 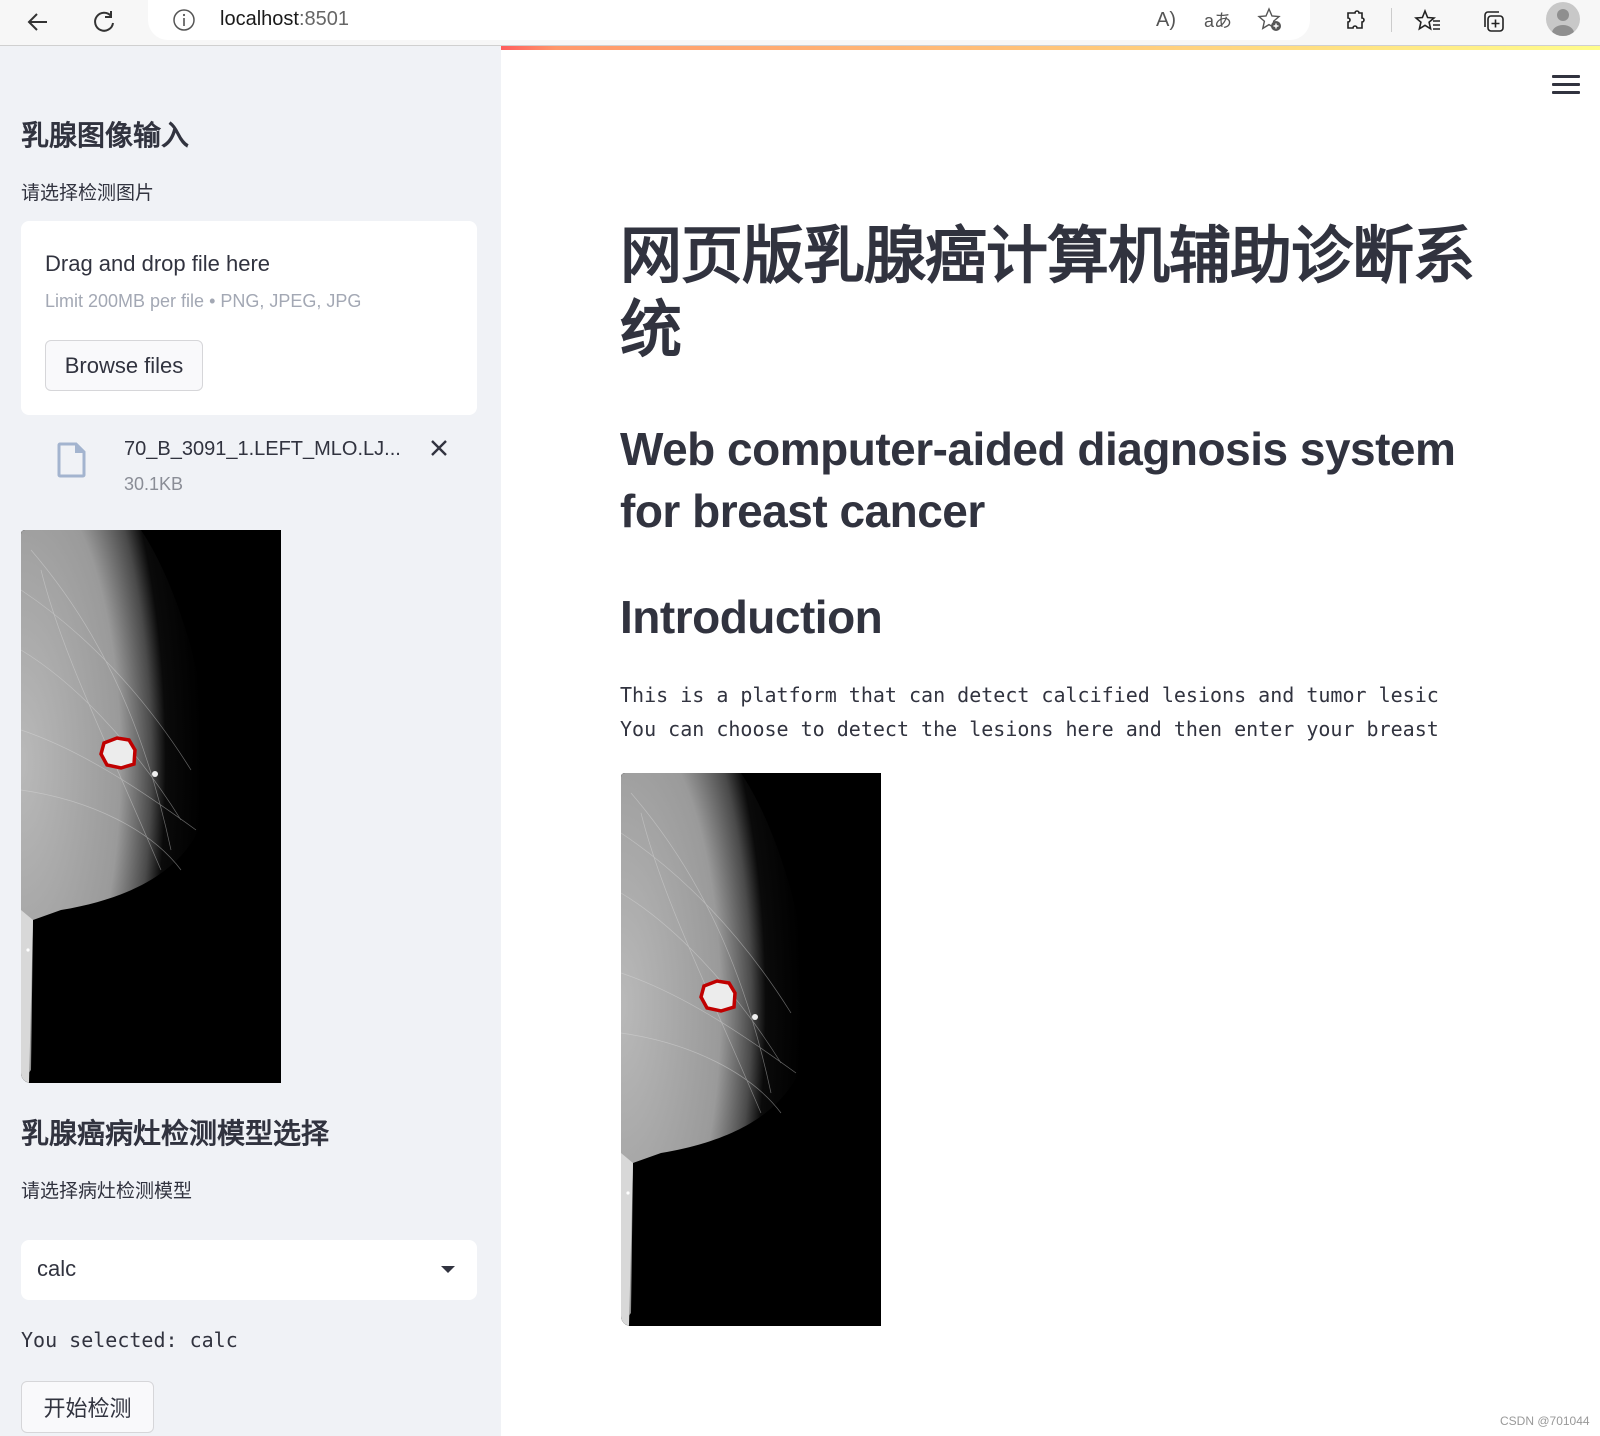 What do you see at coordinates (175, 1133) in the screenshot?
I see `model-section-heading: 乳腺癌病灶检测模型选择` at bounding box center [175, 1133].